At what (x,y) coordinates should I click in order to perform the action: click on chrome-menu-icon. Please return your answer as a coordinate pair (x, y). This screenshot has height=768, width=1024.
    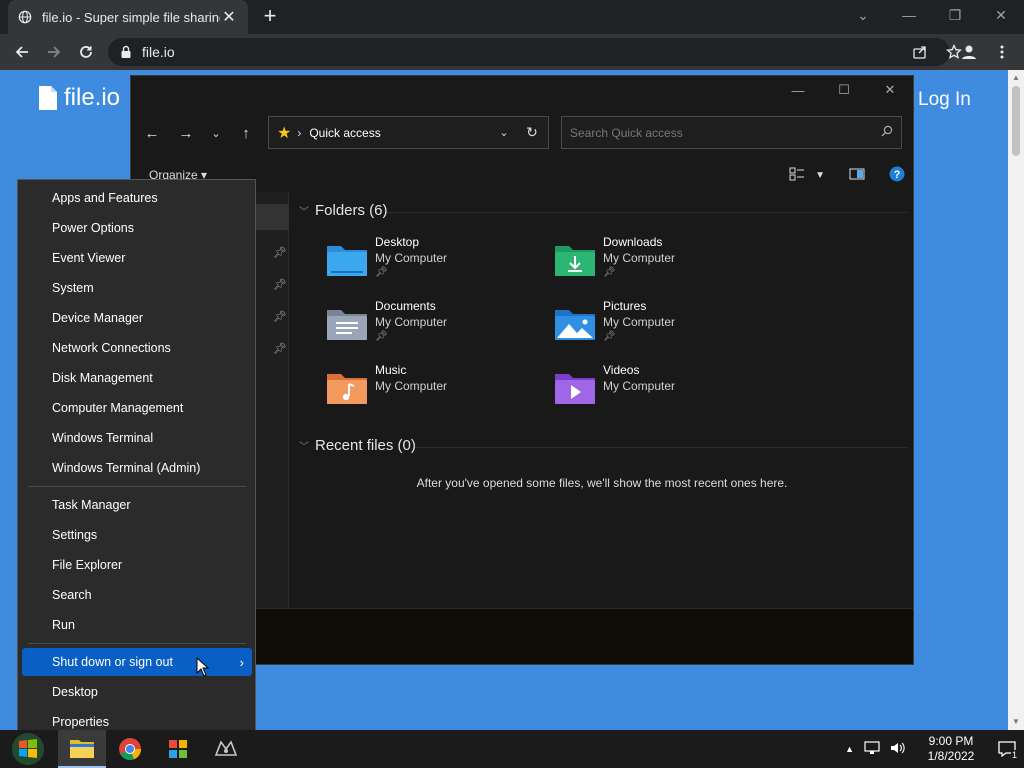
    Looking at the image, I should click on (1002, 52).